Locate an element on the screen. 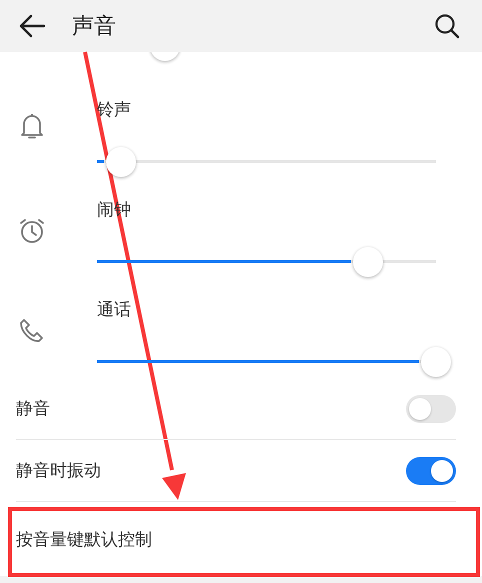  setting-label: 静音 is located at coordinates (33, 409).